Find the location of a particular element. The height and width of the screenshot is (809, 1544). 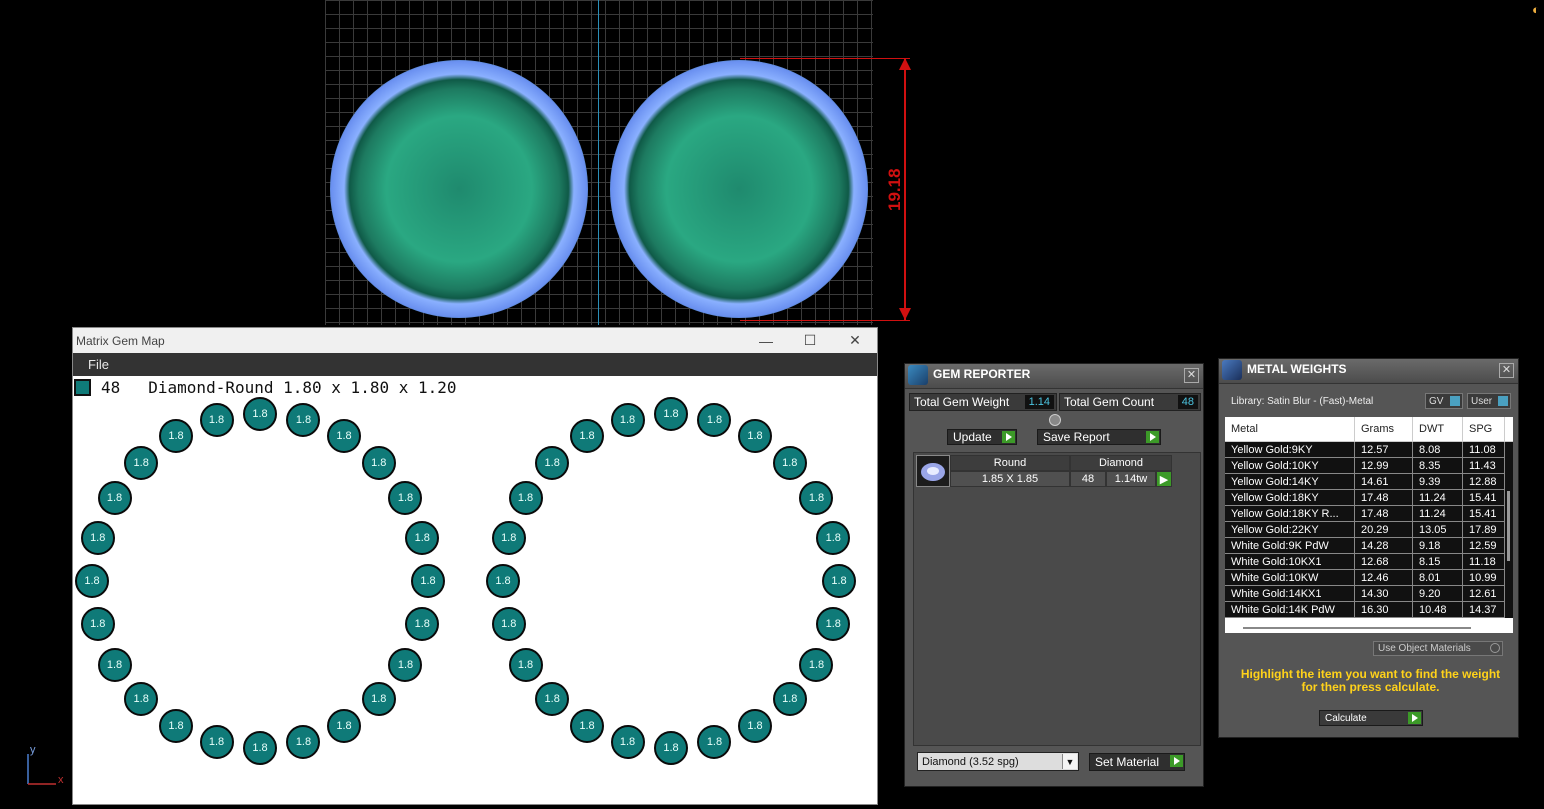

metal-row: Yellow Gold:22KY 20.29 13.05 17.89 is located at coordinates (1369, 530).